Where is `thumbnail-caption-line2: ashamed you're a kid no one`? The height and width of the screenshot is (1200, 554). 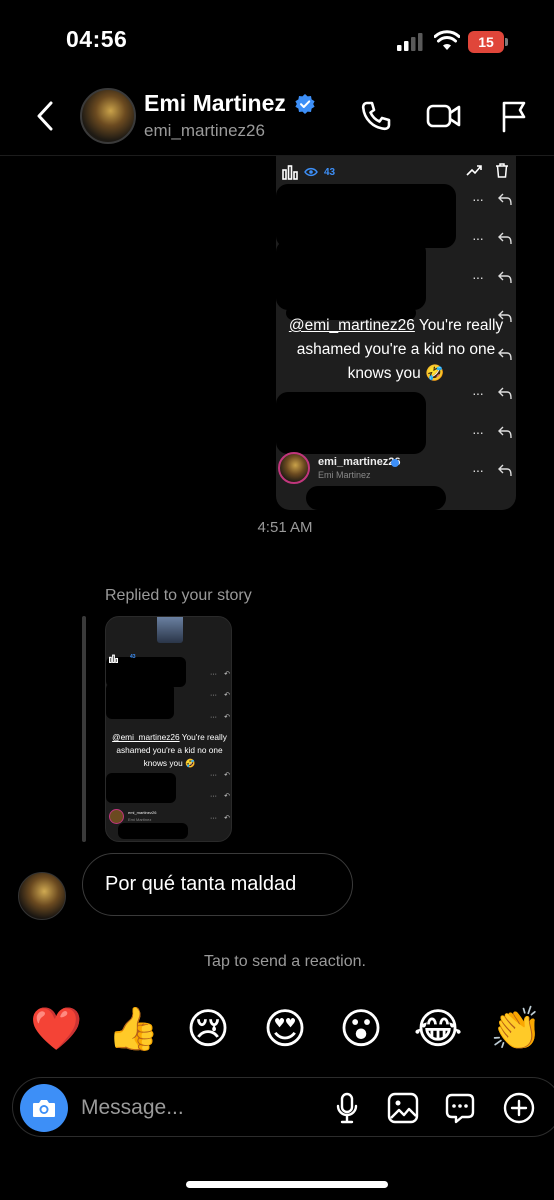 thumbnail-caption-line2: ashamed you're a kid no one is located at coordinates (169, 750).